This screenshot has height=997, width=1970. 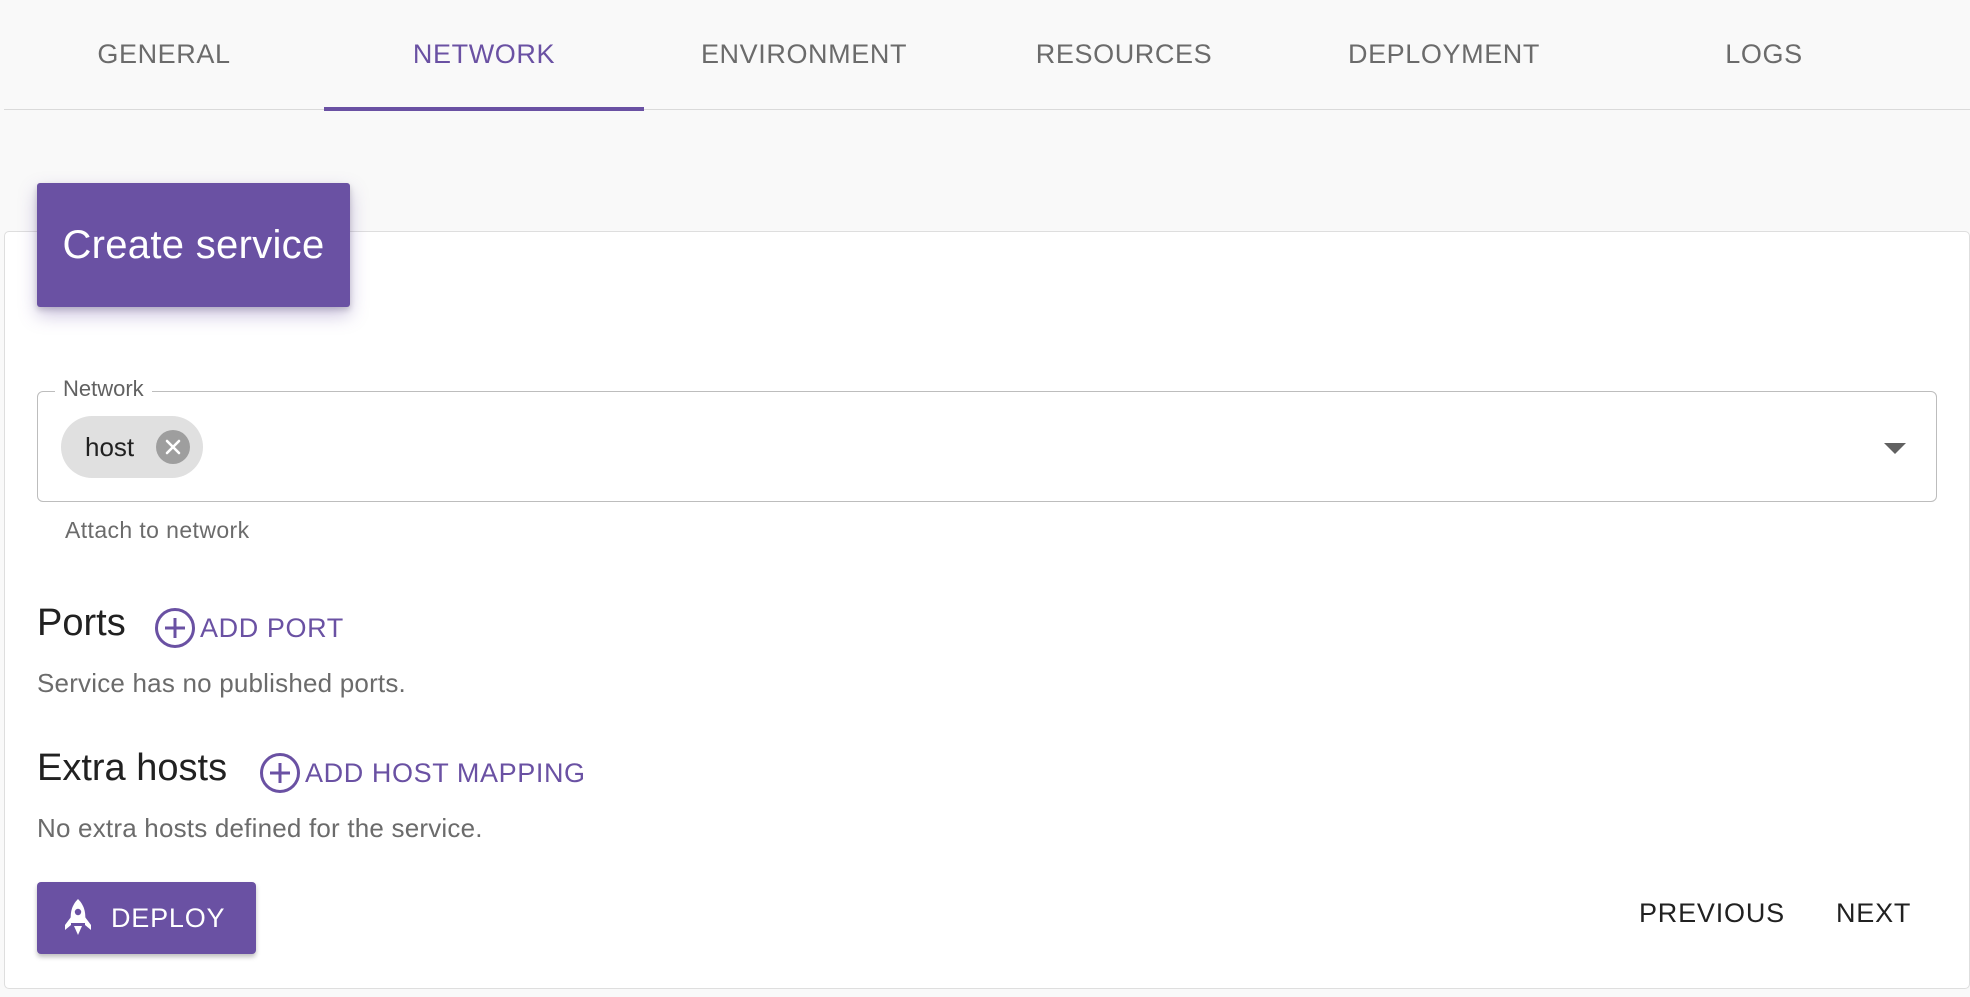 I want to click on network-chip: host, so click(x=132, y=447).